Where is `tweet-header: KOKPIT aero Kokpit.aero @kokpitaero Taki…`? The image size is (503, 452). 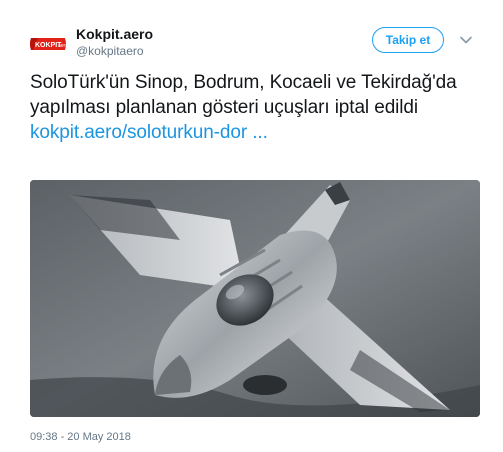 tweet-header: KOKPIT aero Kokpit.aero @kokpitaero Taki… is located at coordinates (251, 43).